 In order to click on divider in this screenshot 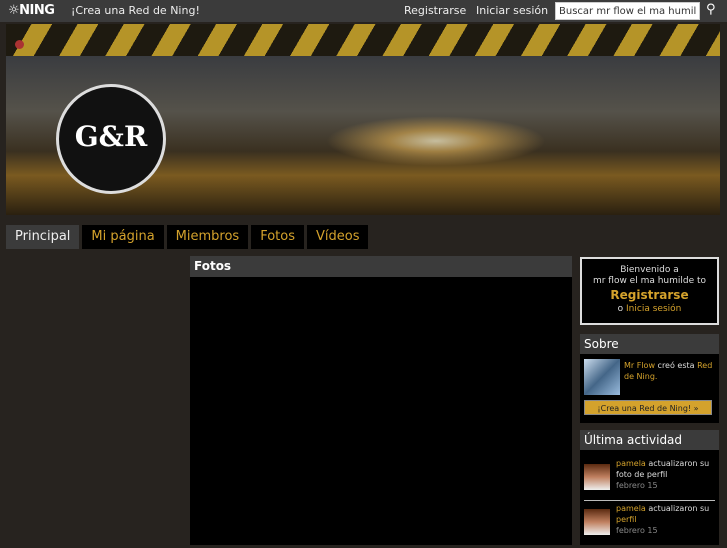, I will do `click(649, 500)`.